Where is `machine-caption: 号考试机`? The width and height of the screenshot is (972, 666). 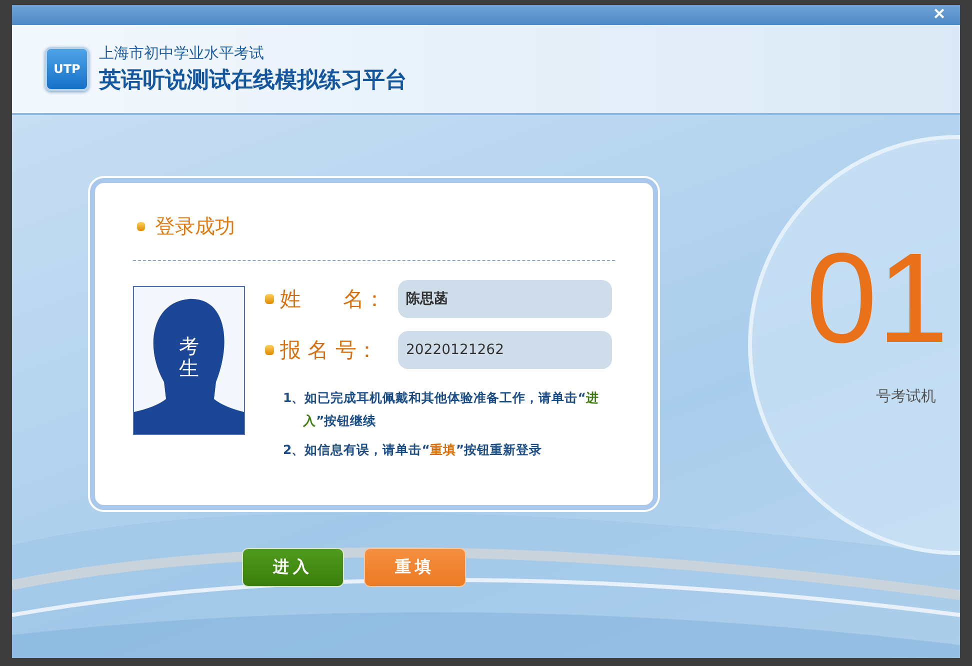
machine-caption: 号考试机 is located at coordinates (906, 396).